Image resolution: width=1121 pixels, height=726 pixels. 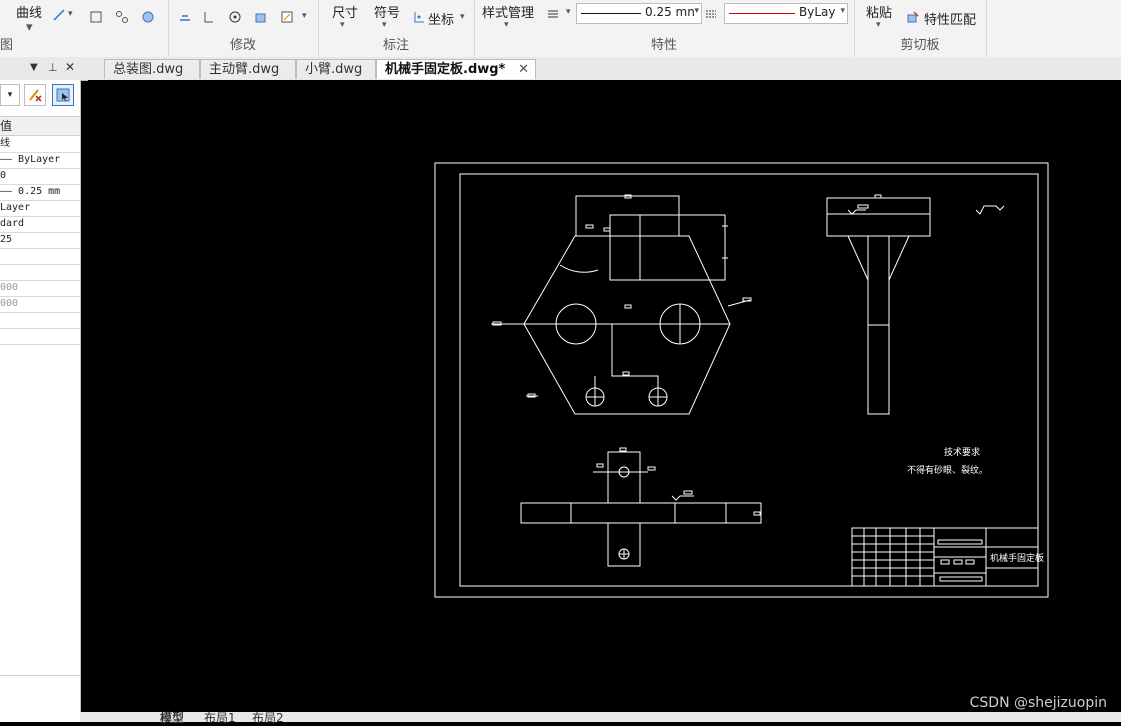 What do you see at coordinates (553, 14) in the screenshot?
I see `lineweight-icon` at bounding box center [553, 14].